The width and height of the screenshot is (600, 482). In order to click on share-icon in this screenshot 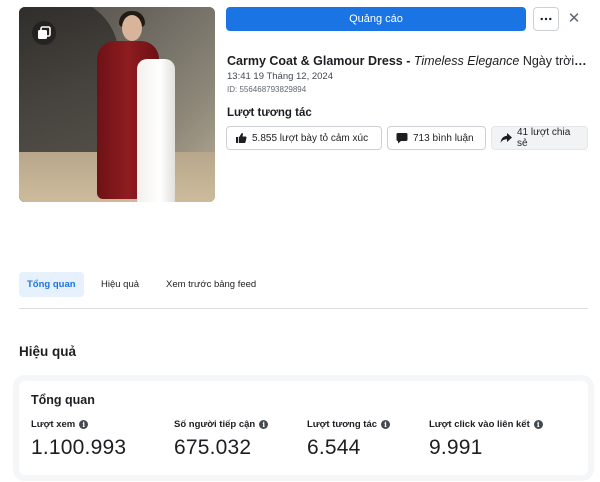, I will do `click(506, 138)`.